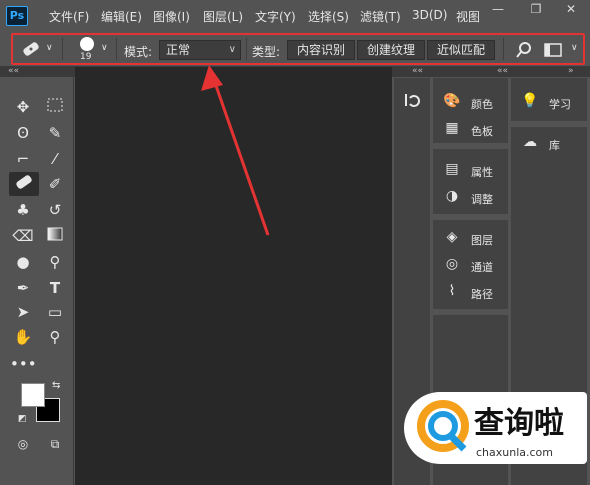 This screenshot has height=485, width=590. I want to click on watermark-logo-icon, so click(443, 426).